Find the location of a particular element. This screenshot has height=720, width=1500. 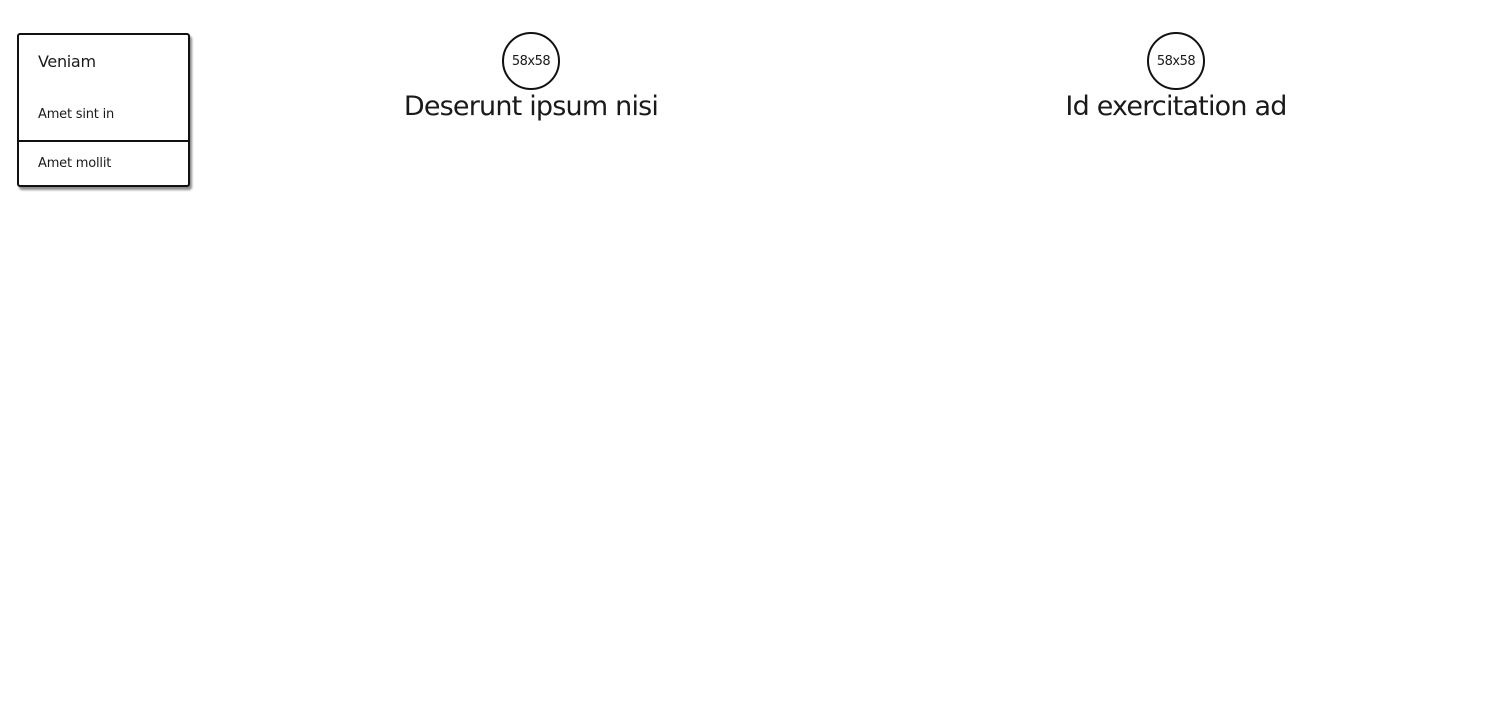

menu-item-amet-mollit: Amet mollit is located at coordinates (74, 163).